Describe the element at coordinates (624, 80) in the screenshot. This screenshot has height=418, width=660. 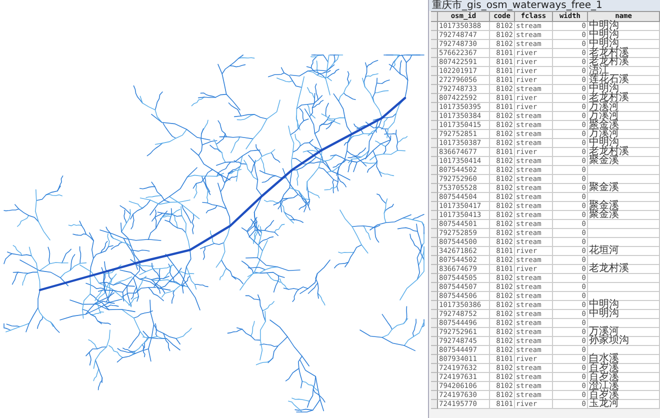
I see `table-cell: 莲花石溪` at that location.